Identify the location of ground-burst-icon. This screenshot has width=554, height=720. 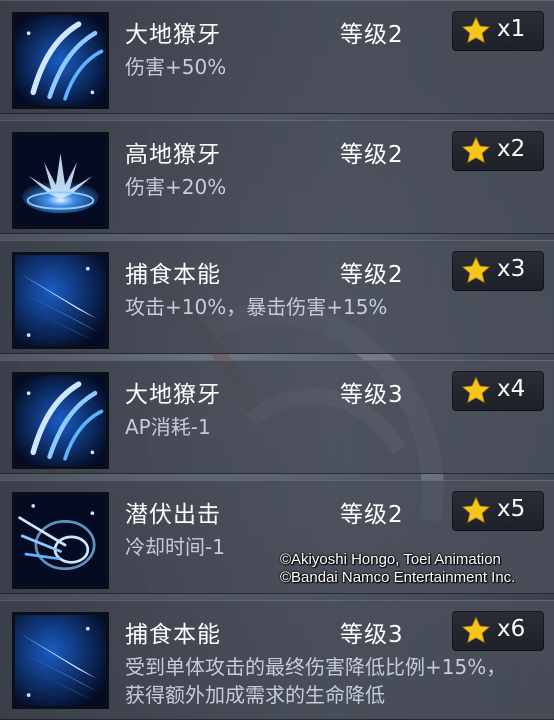
(60, 180).